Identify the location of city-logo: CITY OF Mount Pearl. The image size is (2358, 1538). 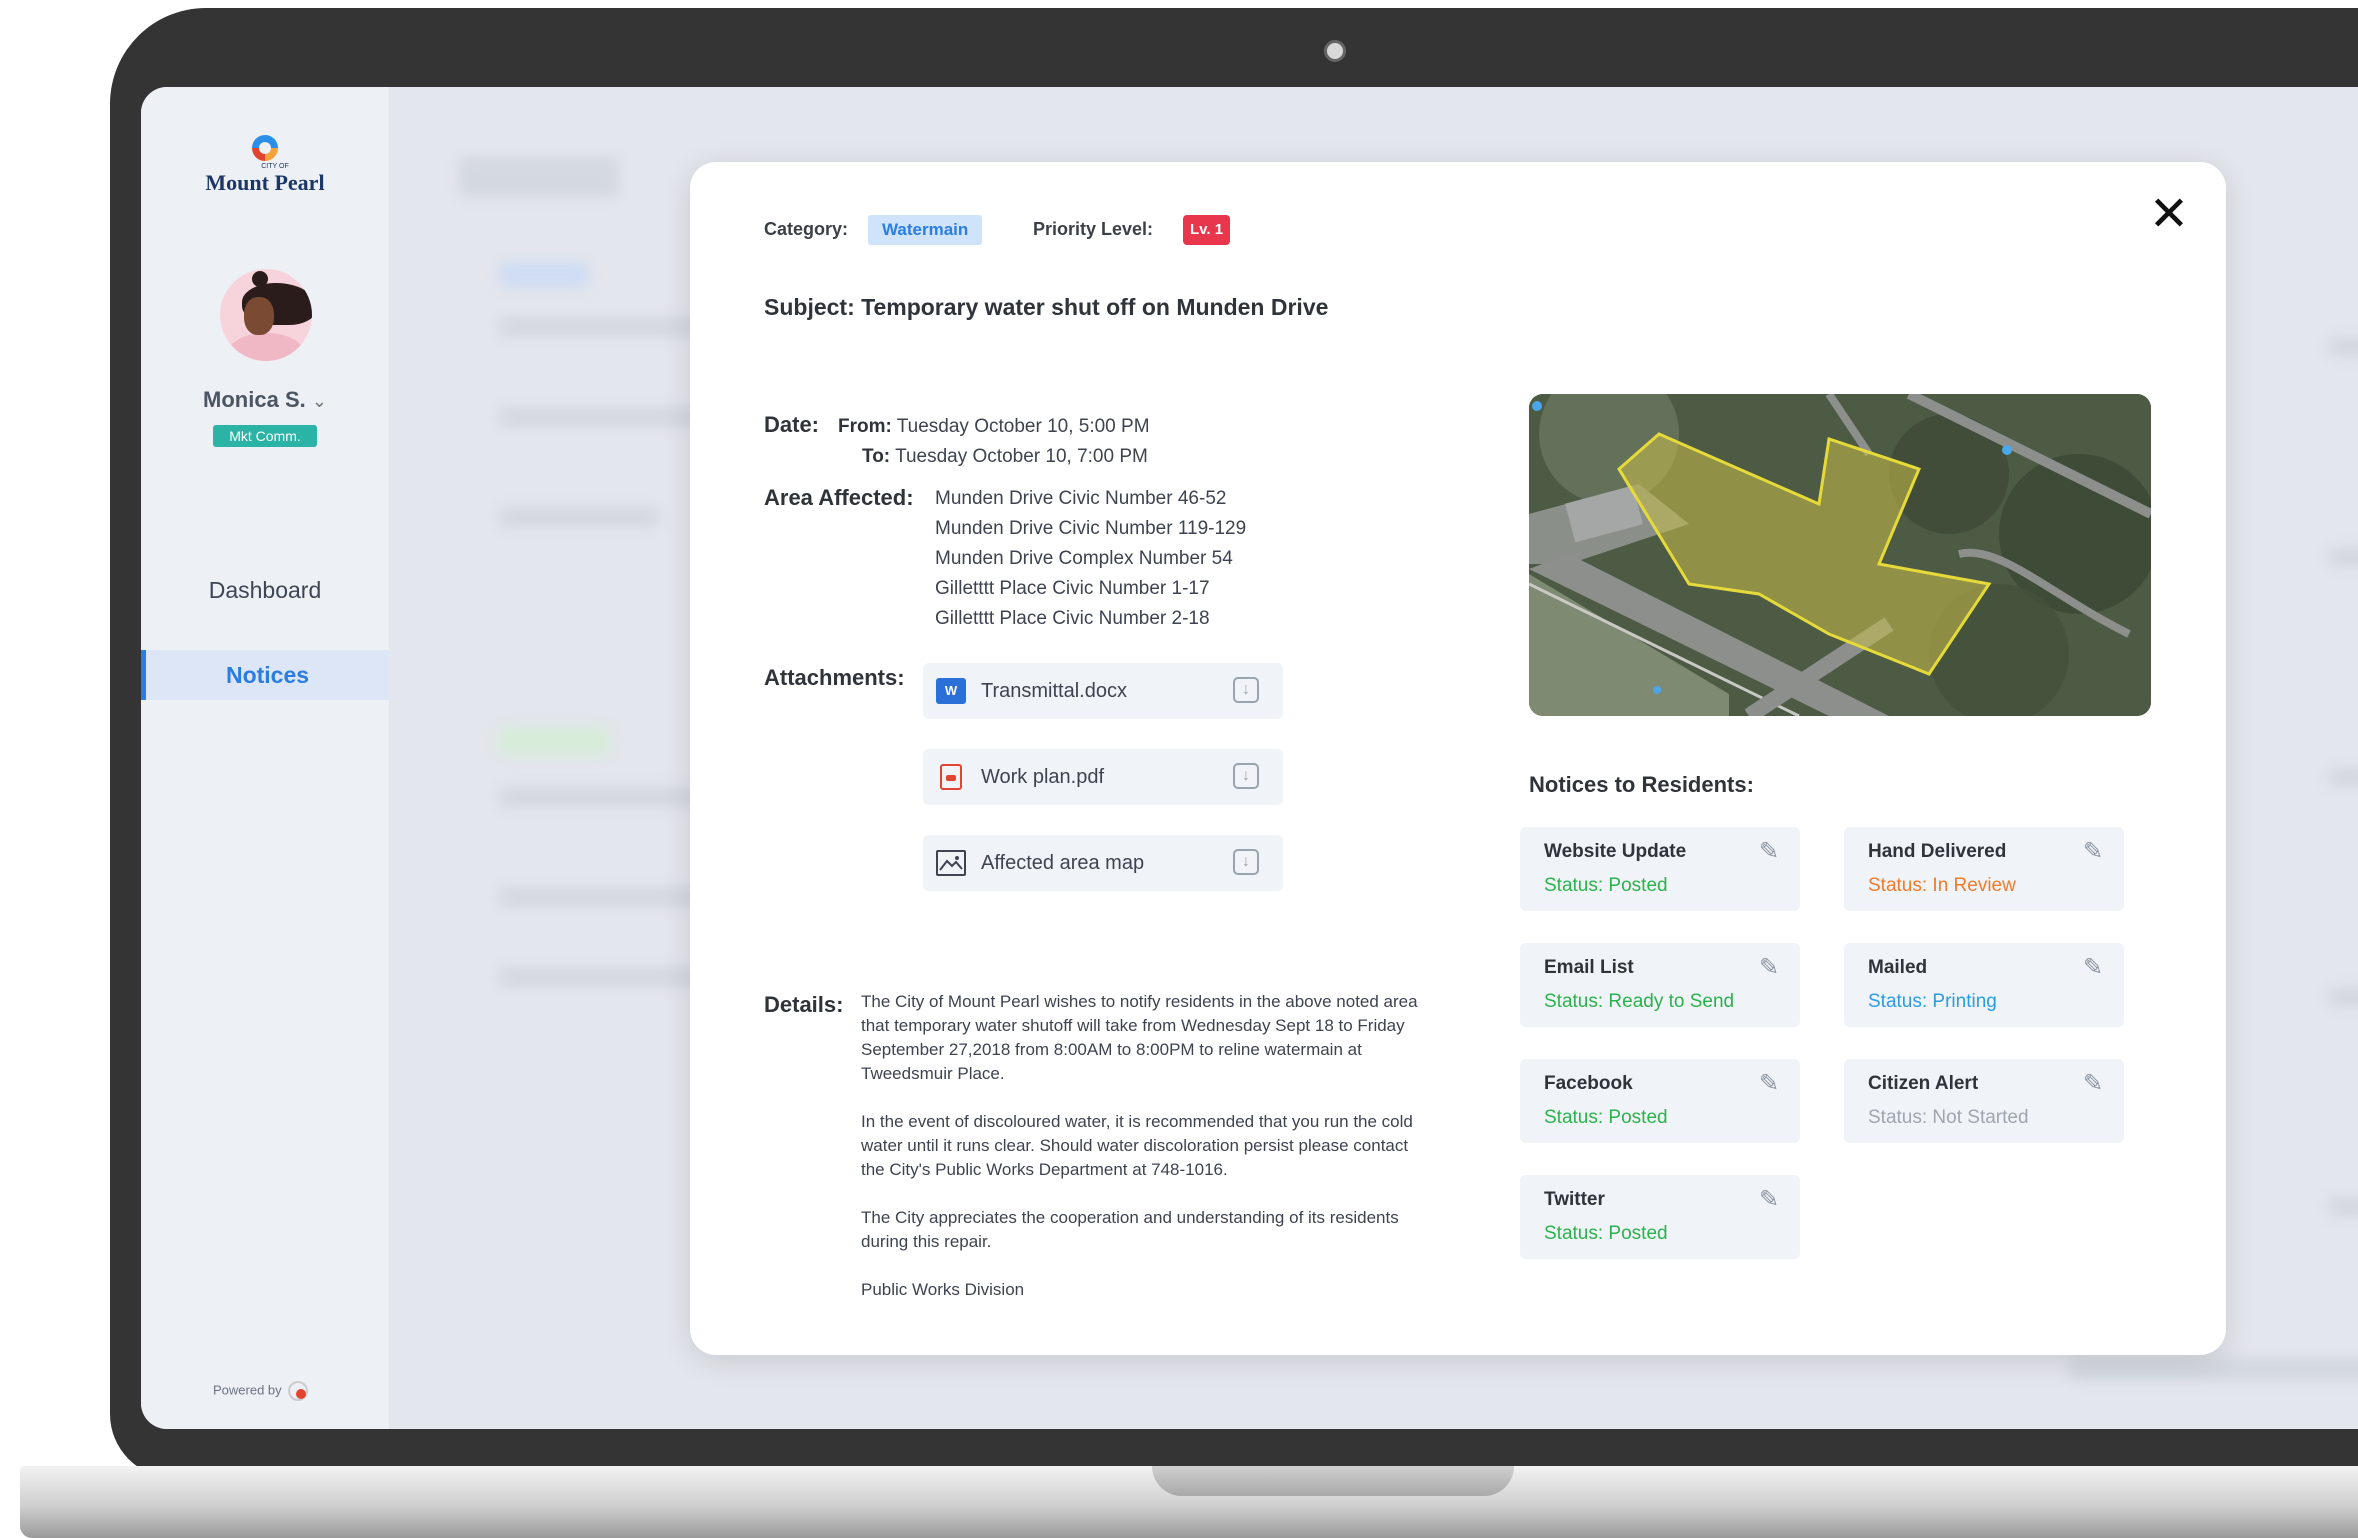
(265, 165).